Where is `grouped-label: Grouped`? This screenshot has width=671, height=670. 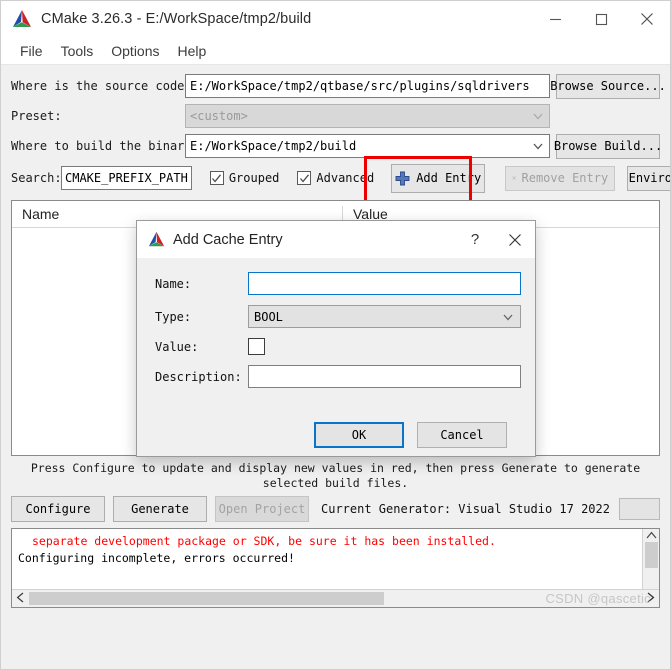
grouped-label: Grouped is located at coordinates (254, 178).